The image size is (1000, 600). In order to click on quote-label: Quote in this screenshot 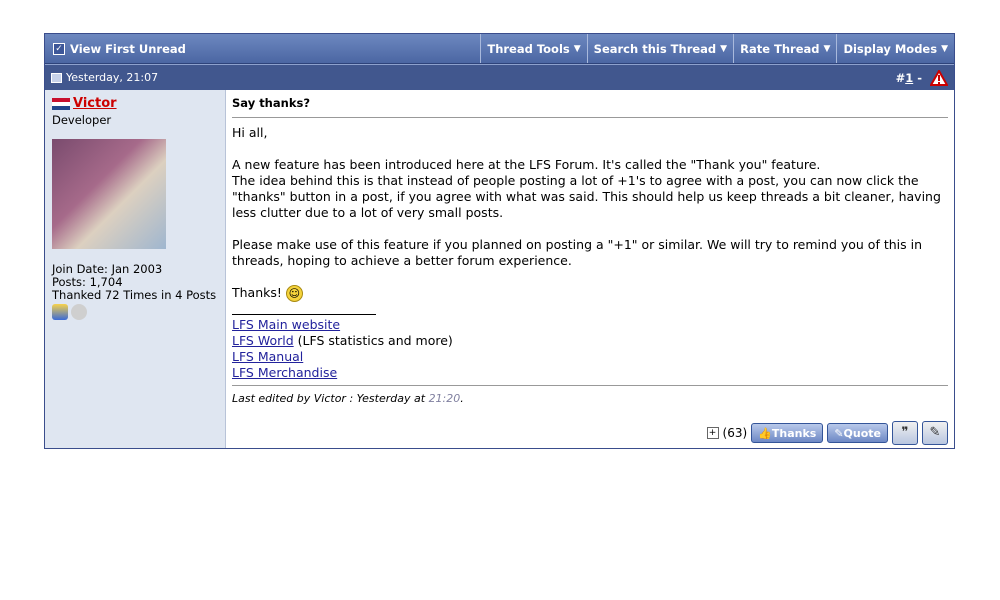, I will do `click(862, 433)`.